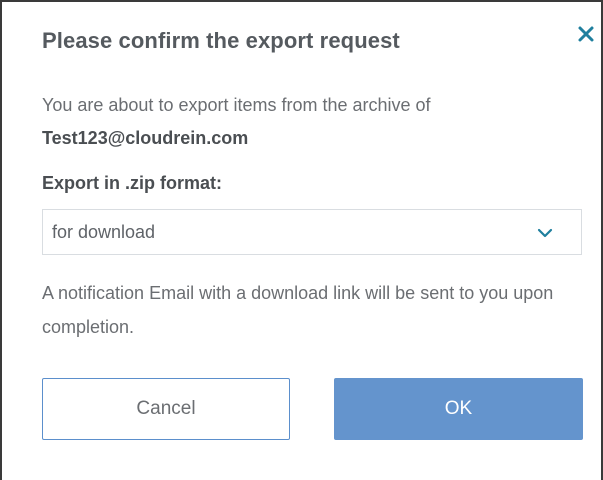 Image resolution: width=603 pixels, height=480 pixels. I want to click on close-icon, so click(586, 34).